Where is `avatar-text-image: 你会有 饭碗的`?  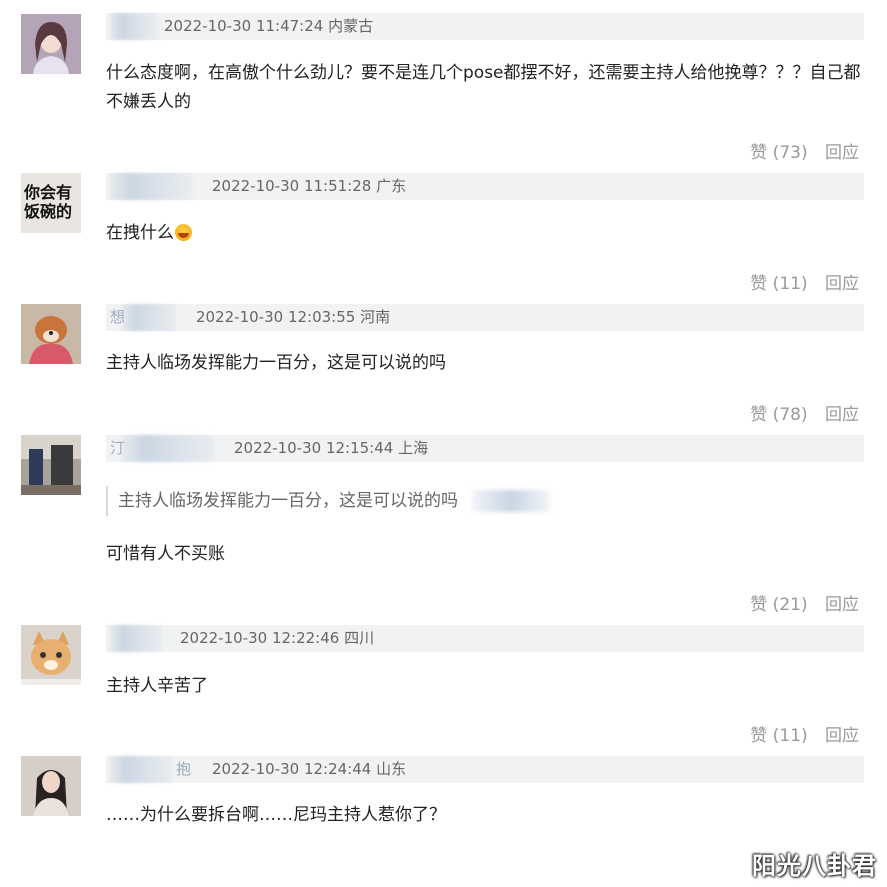
avatar-text-image: 你会有 饭碗的 is located at coordinates (51, 203).